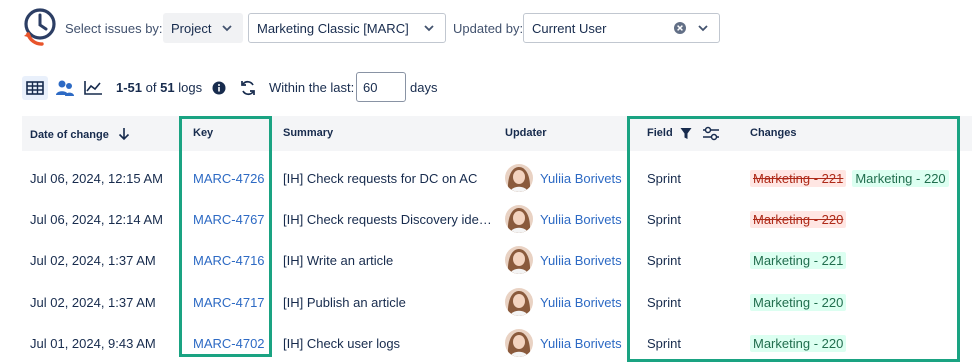 Image resolution: width=972 pixels, height=363 pixels. I want to click on summary-cell: [IH] Check requests for DC on AC, so click(380, 178).